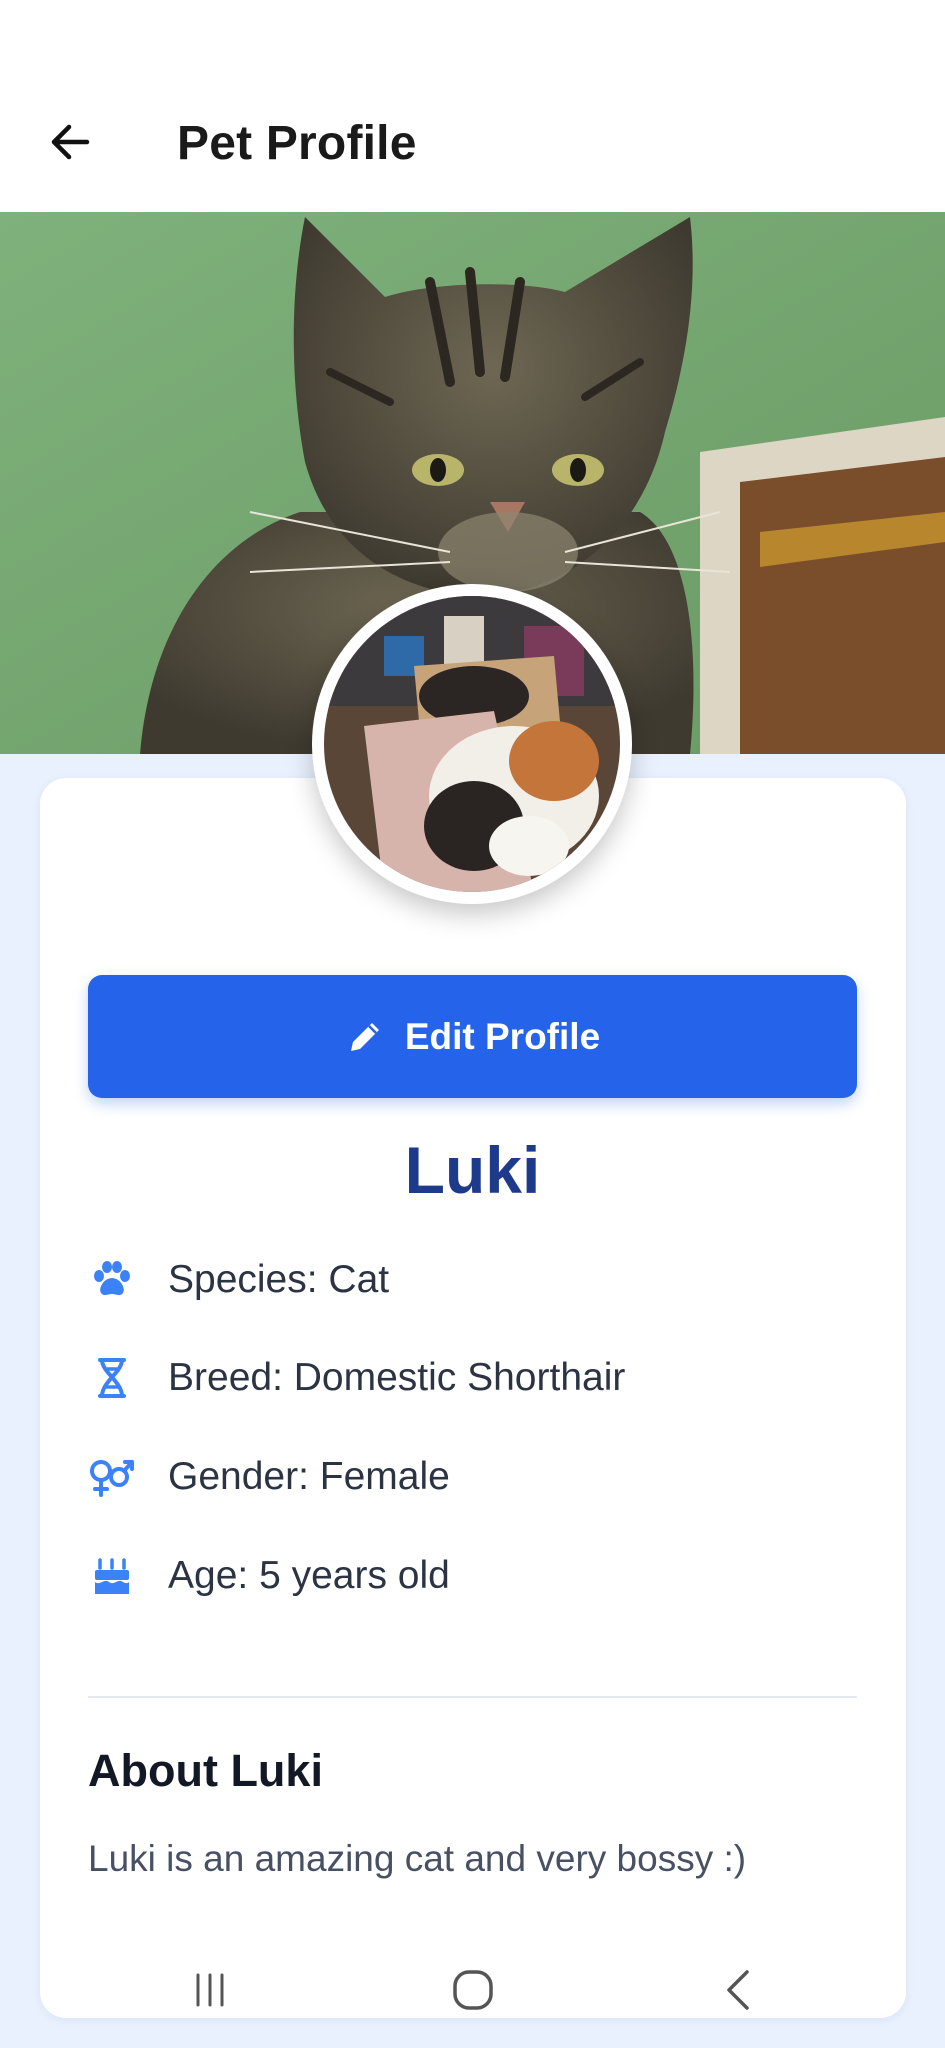 Image resolution: width=945 pixels, height=2048 pixels. I want to click on home-icon, so click(473, 1990).